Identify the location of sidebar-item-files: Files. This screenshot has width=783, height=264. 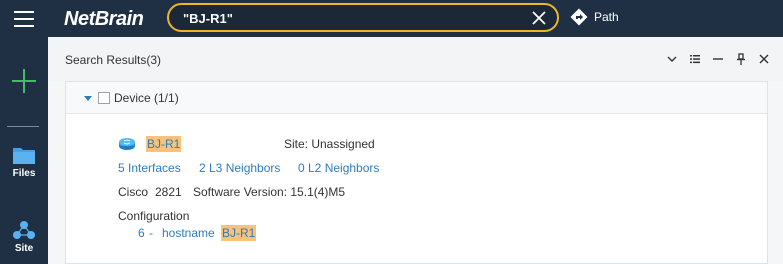
(24, 162).